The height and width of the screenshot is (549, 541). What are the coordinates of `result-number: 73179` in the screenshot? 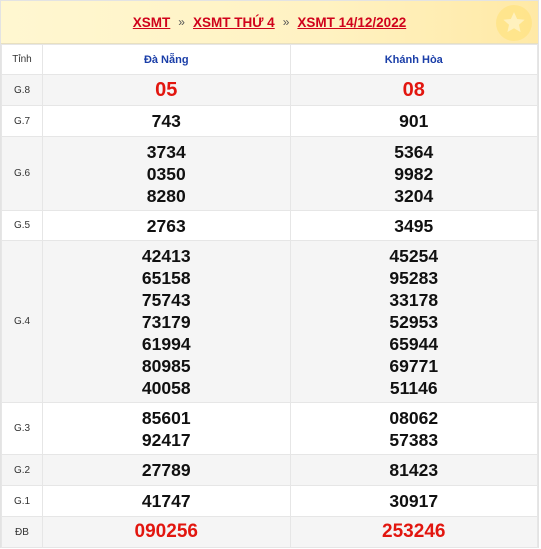 It's located at (166, 321).